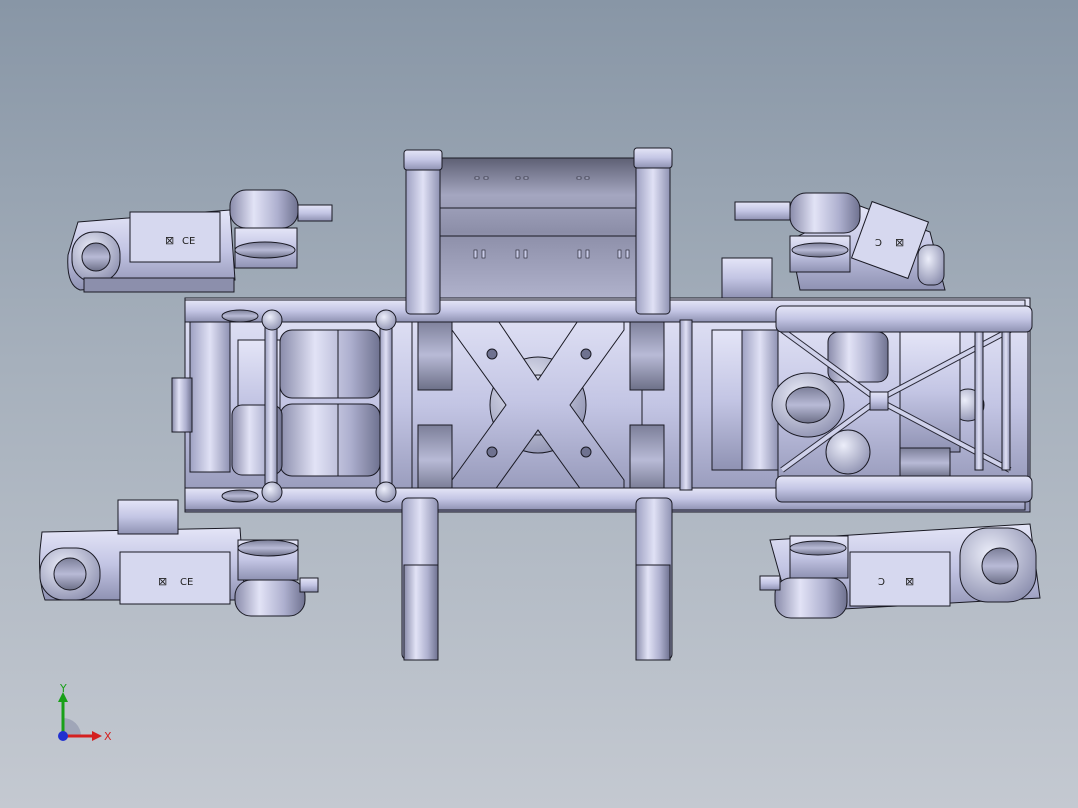 The height and width of the screenshot is (808, 1078). Describe the element at coordinates (108, 736) in the screenshot. I see `x-axis-label: X` at that location.